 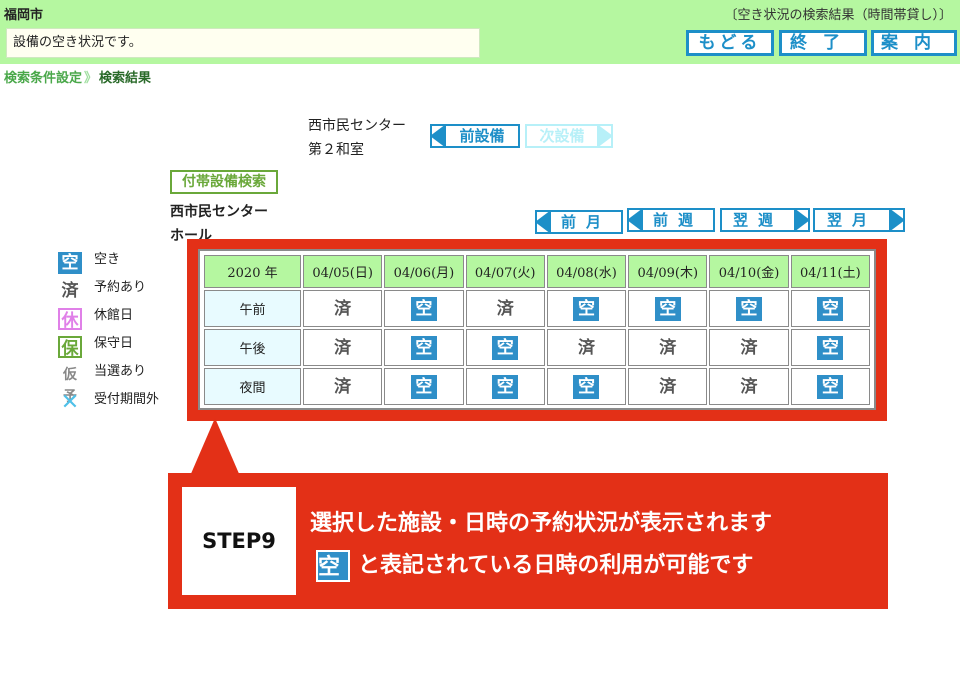 What do you see at coordinates (585, 222) in the screenshot?
I see `prev-month-label: 前月` at bounding box center [585, 222].